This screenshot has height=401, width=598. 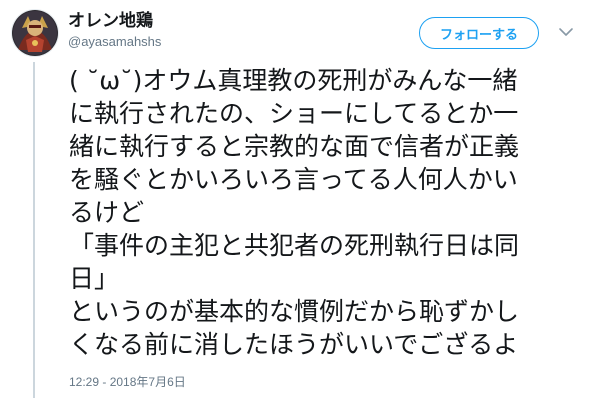 What do you see at coordinates (34, 230) in the screenshot?
I see `thread-line` at bounding box center [34, 230].